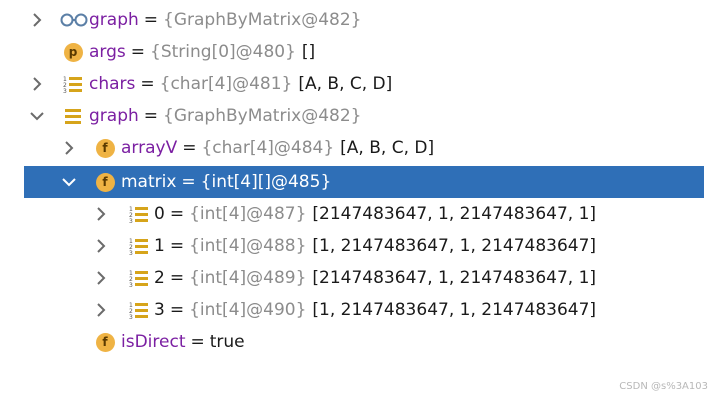 The width and height of the screenshot is (718, 402). Describe the element at coordinates (159, 310) in the screenshot. I see `variable-name: 3` at that location.